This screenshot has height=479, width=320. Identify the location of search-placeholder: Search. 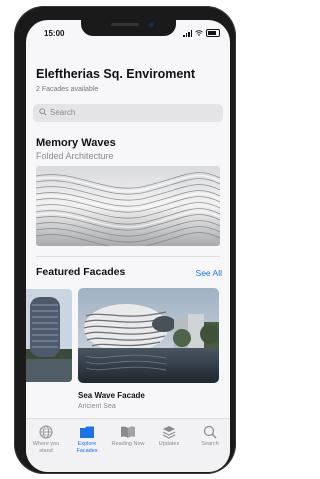
(63, 112).